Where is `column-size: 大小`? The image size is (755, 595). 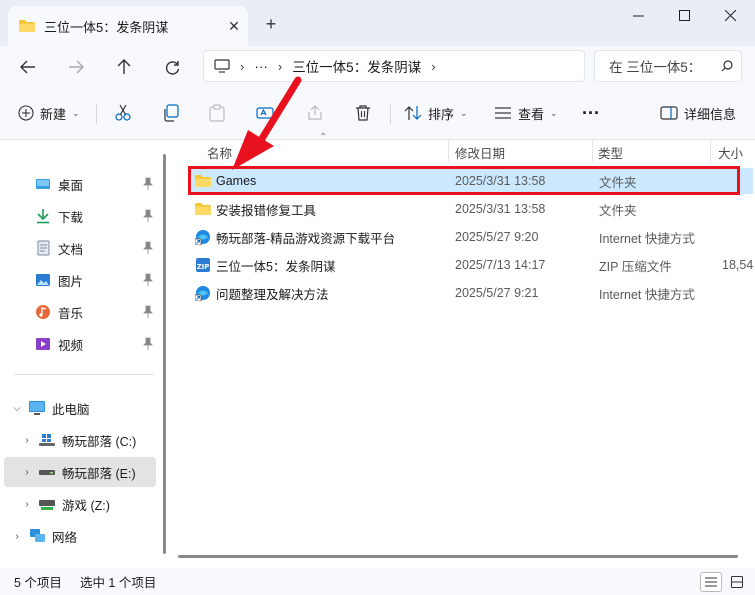 column-size: 大小 is located at coordinates (730, 152).